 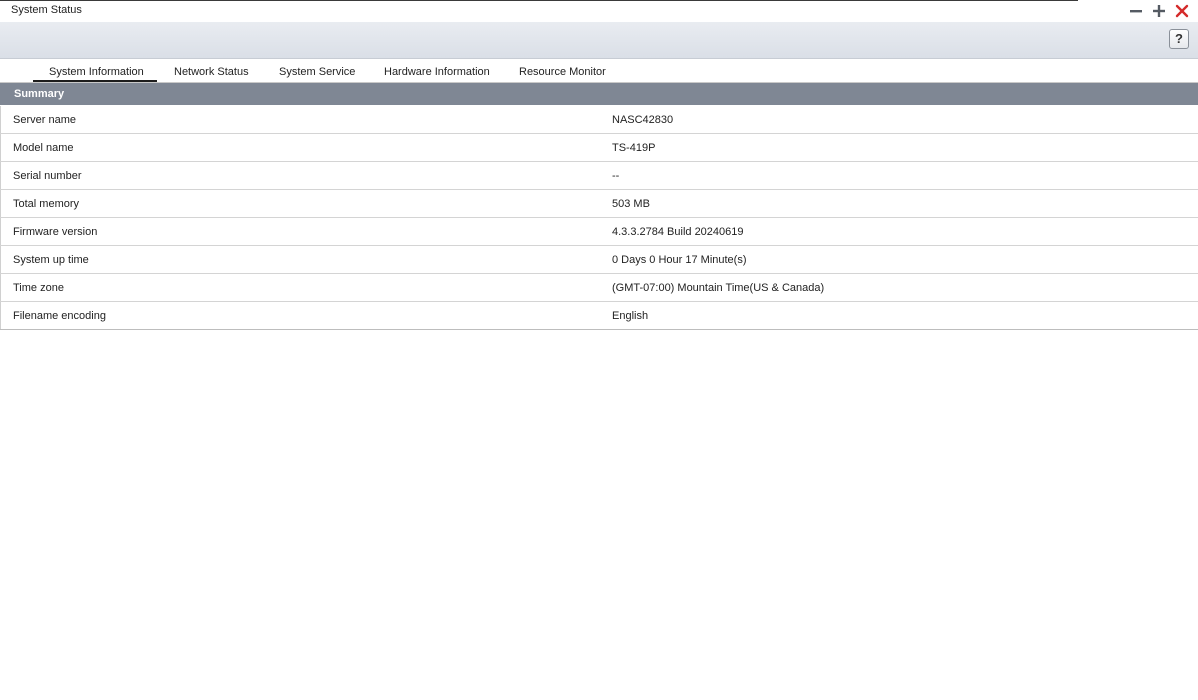 I want to click on tab-network-status: Network Status, so click(x=211, y=72).